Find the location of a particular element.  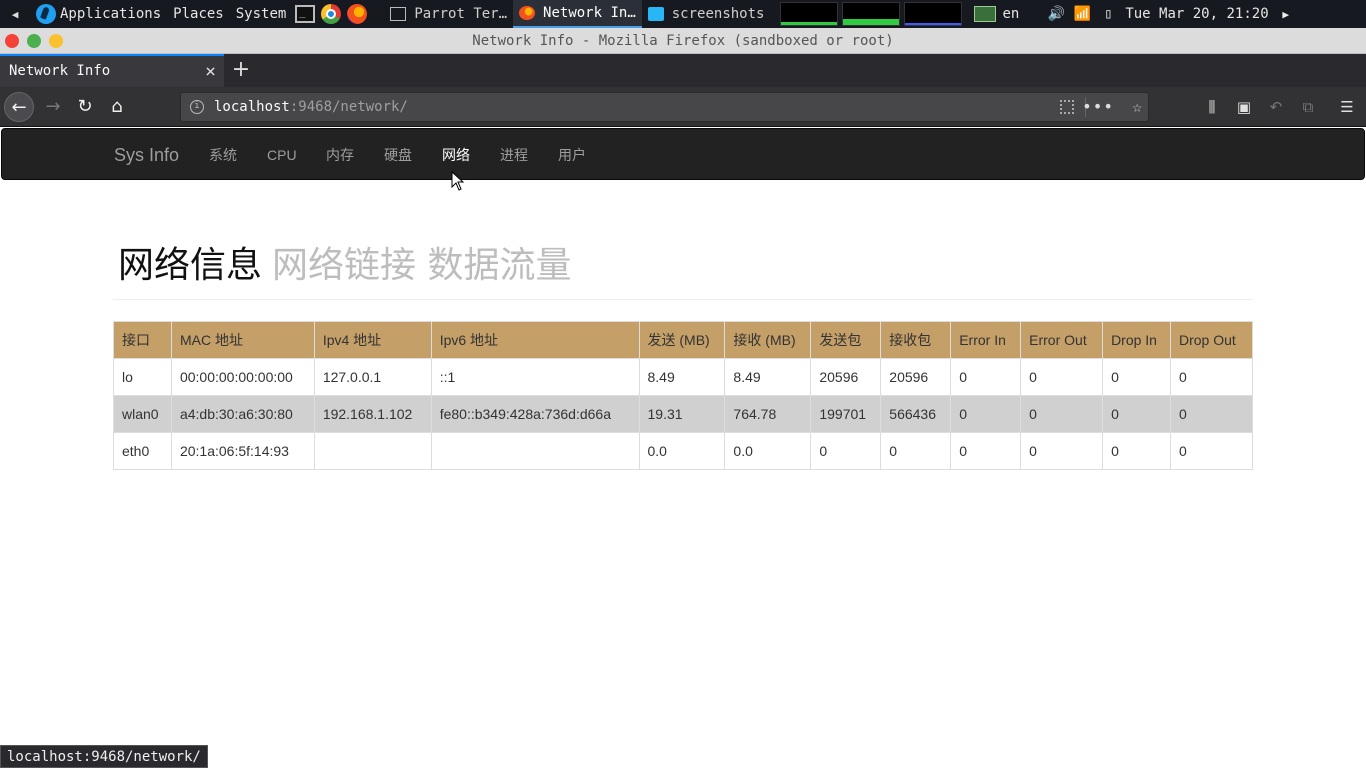

table-cell: 127.0.0.1 is located at coordinates (372, 377).